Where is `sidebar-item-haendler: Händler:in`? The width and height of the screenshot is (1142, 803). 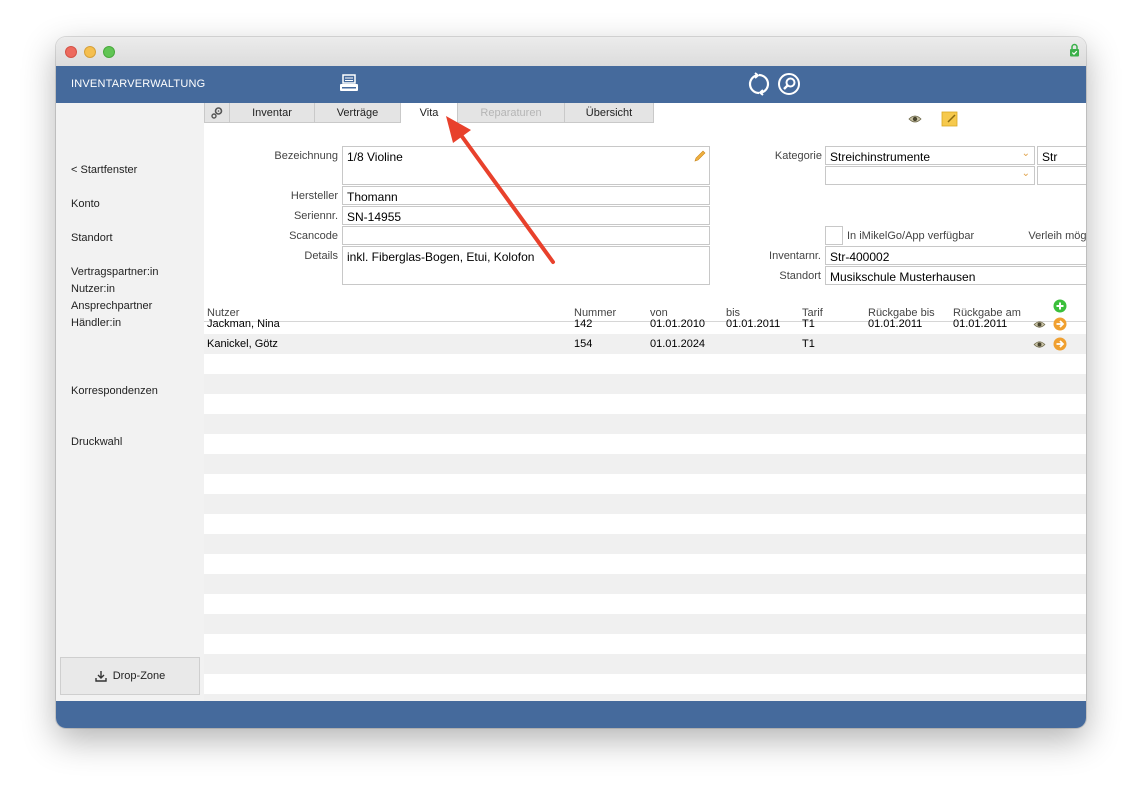 sidebar-item-haendler: Händler:in is located at coordinates (96, 323).